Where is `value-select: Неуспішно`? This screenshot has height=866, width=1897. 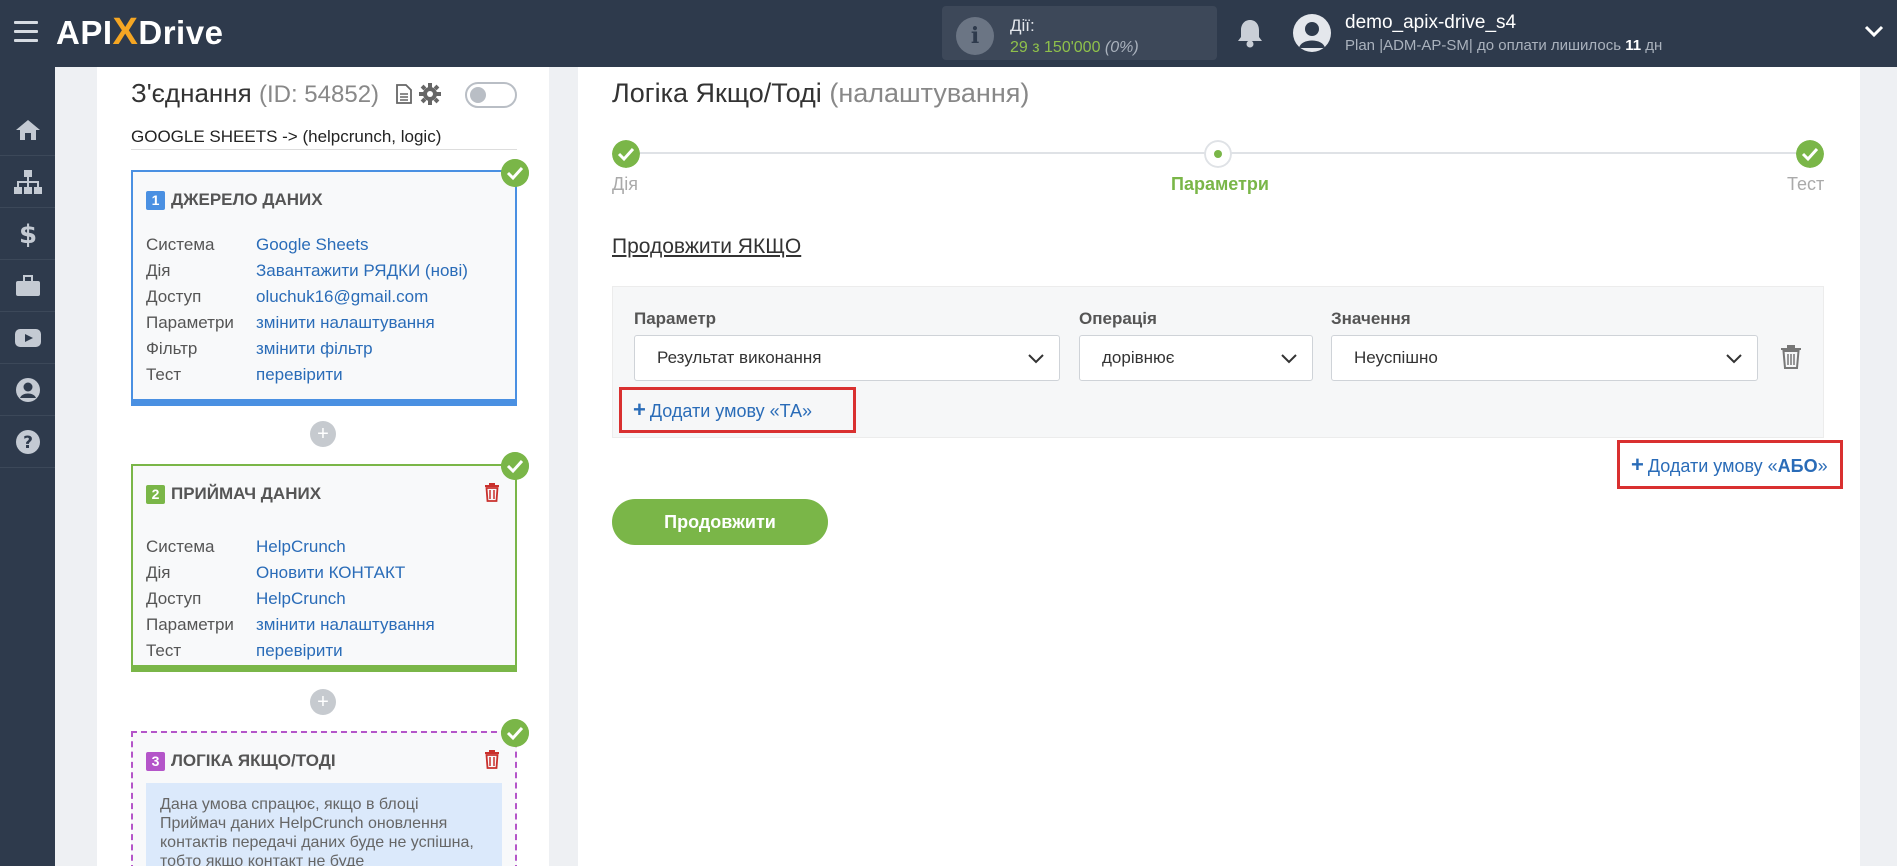
value-select: Неуспішно is located at coordinates (1544, 358).